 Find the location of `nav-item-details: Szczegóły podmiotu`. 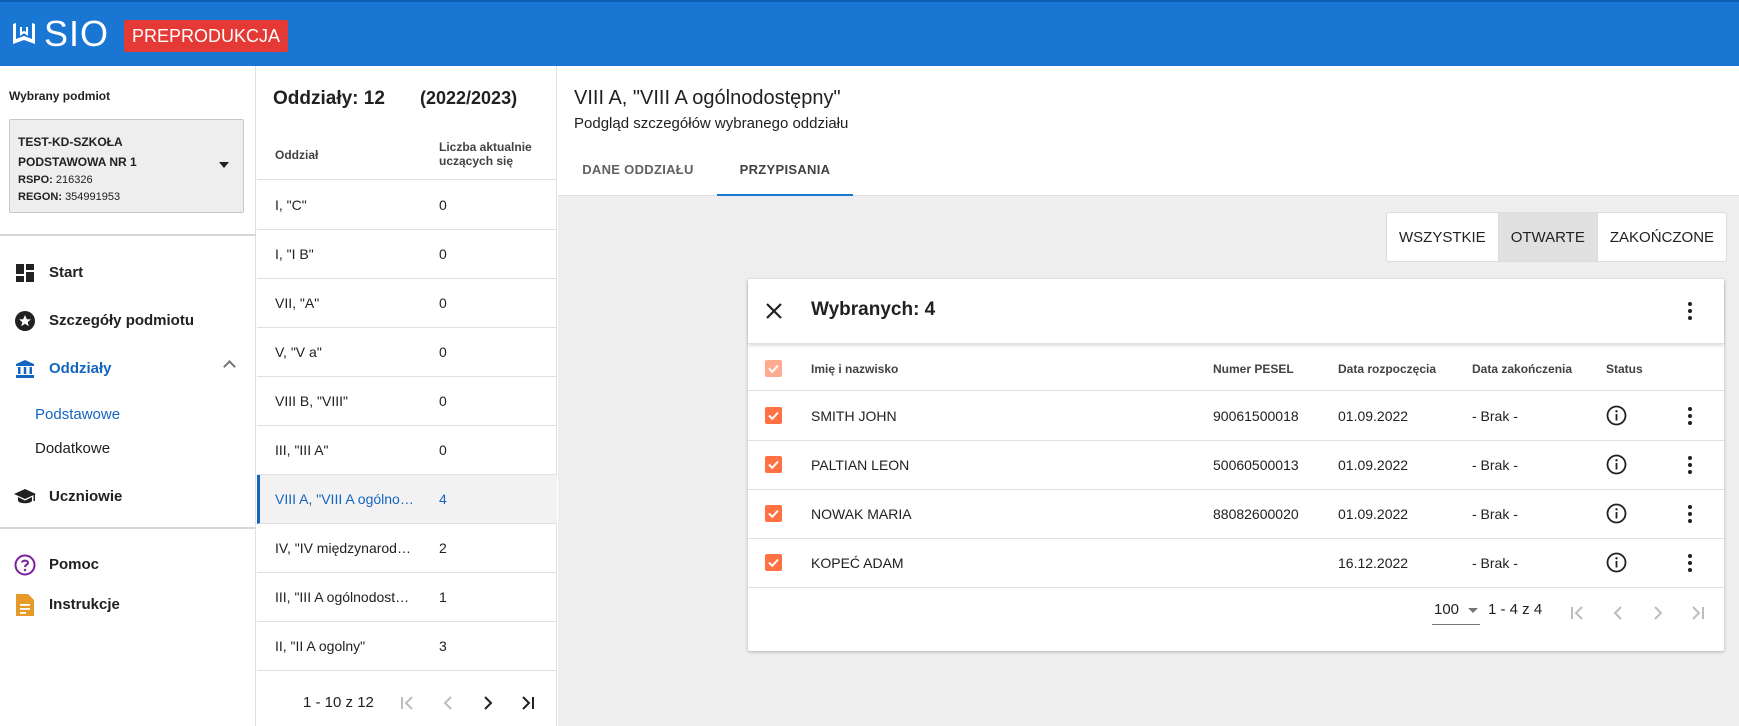

nav-item-details: Szczegóły podmiotu is located at coordinates (128, 320).